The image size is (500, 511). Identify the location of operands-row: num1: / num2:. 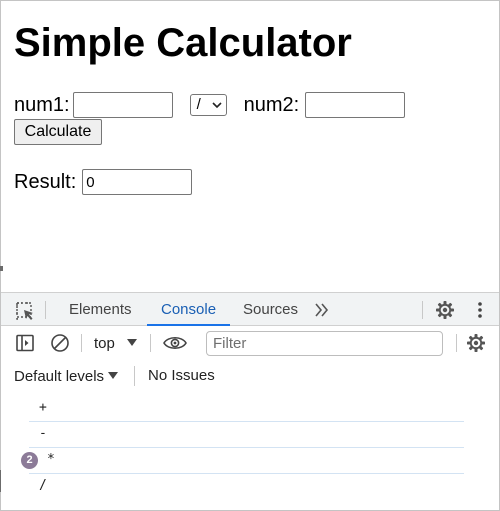
(210, 105).